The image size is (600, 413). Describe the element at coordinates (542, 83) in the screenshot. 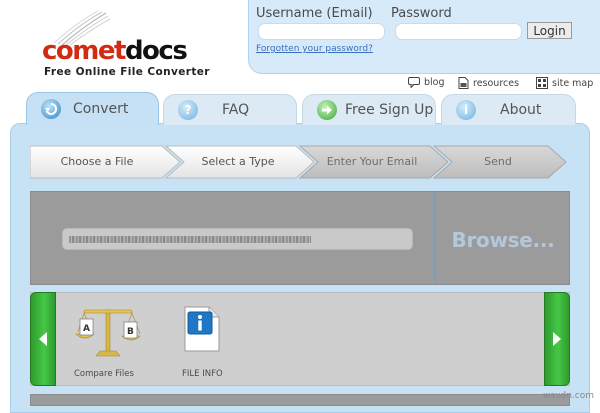

I see `sitemap-icon` at that location.